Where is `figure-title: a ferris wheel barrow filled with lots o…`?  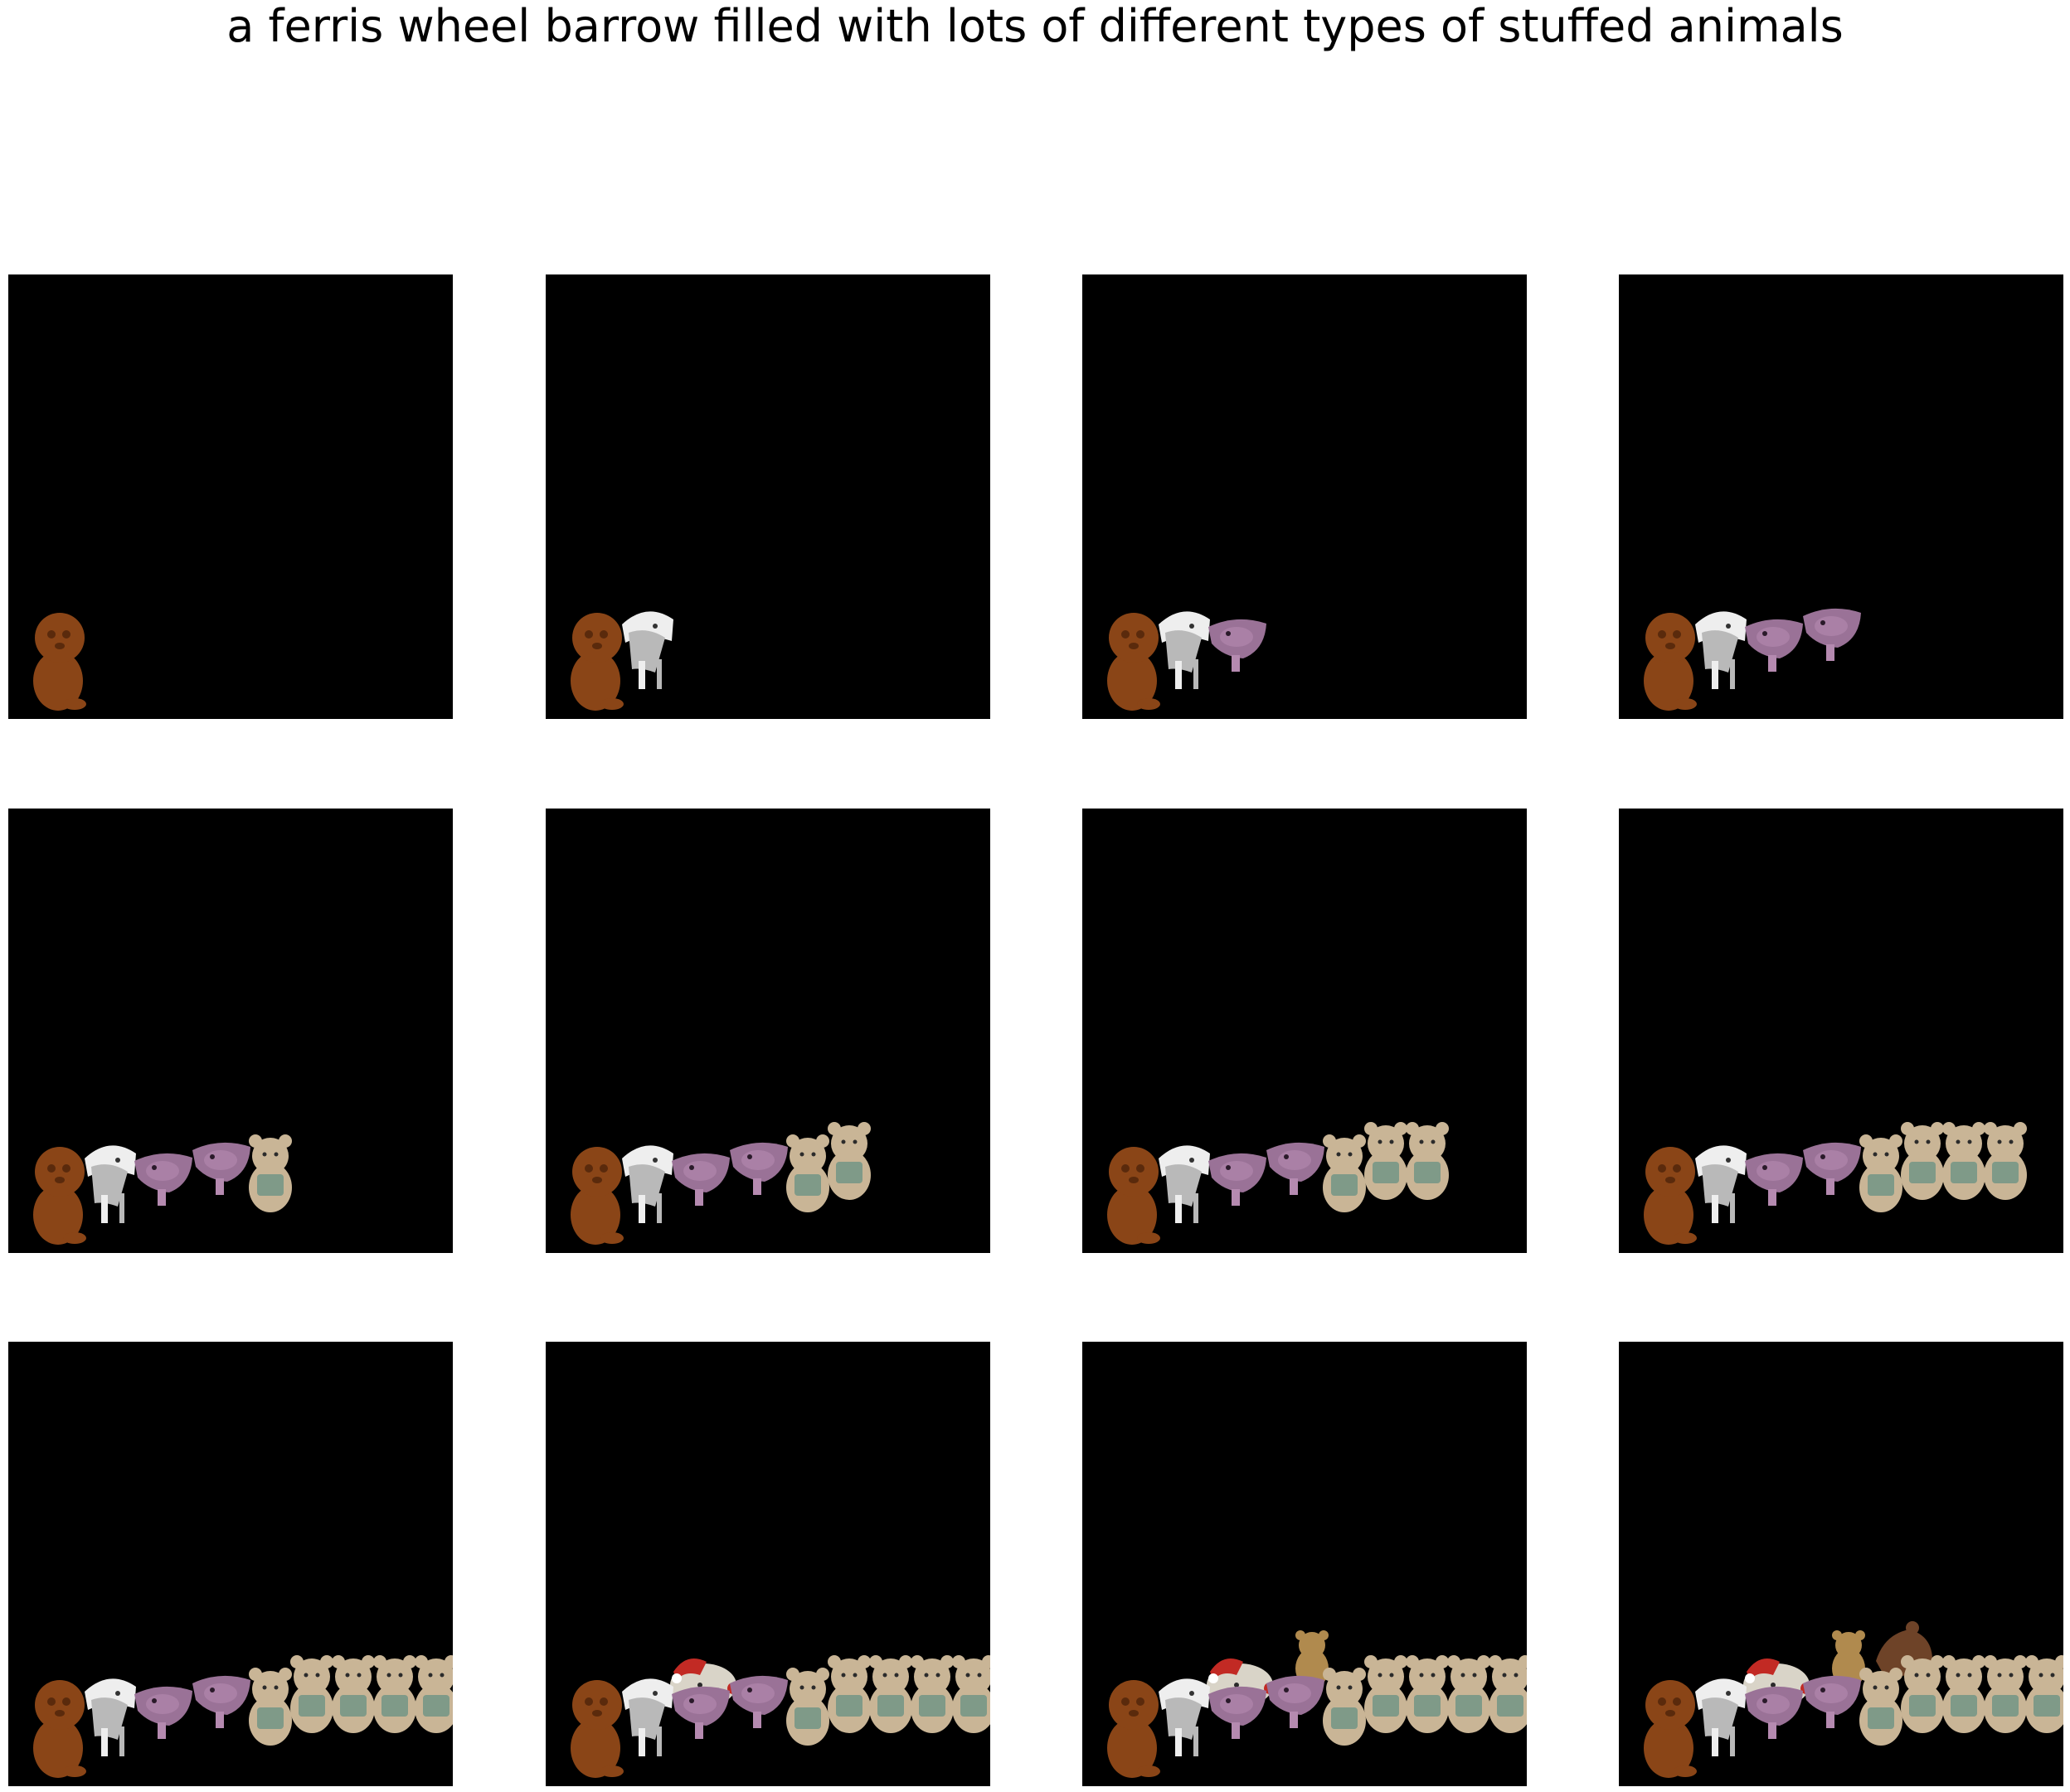 figure-title: a ferris wheel barrow filled with lots o… is located at coordinates (1035, 26).